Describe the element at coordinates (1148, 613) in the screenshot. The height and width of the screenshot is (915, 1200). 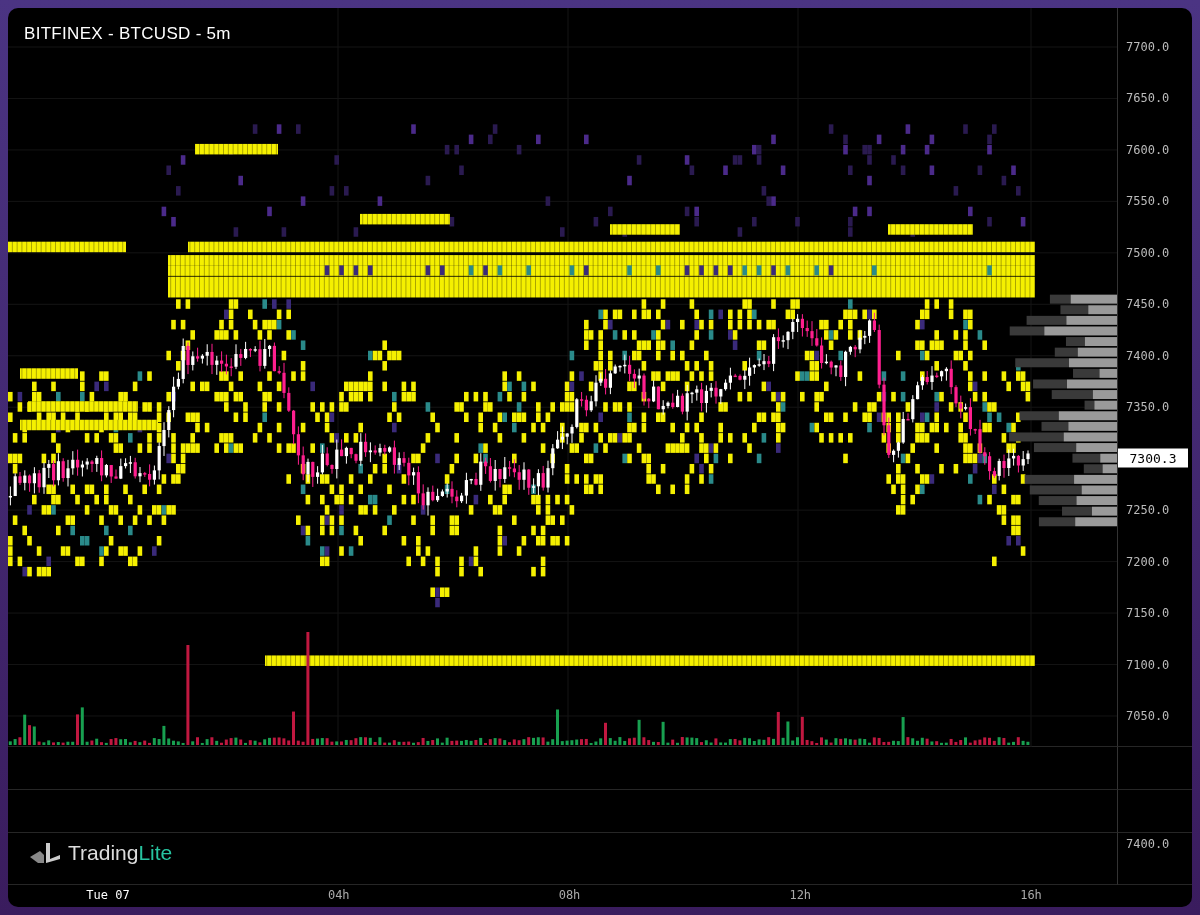
I see `price-label: 7150.0` at that location.